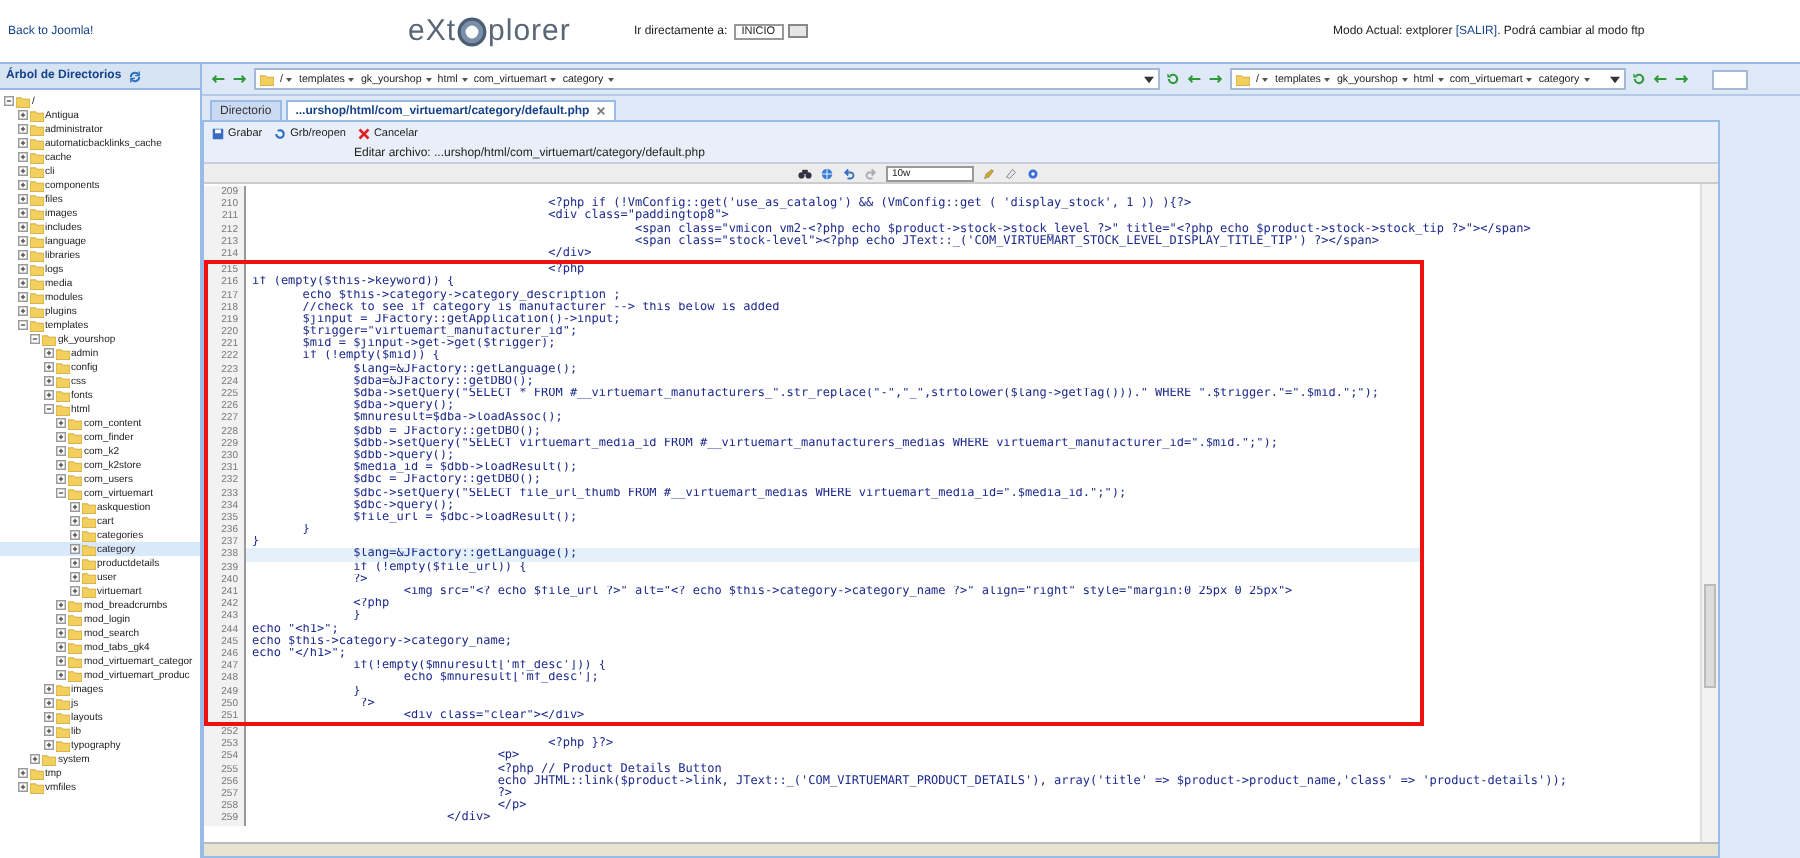  What do you see at coordinates (1710, 636) in the screenshot?
I see `scroll-thumb` at bounding box center [1710, 636].